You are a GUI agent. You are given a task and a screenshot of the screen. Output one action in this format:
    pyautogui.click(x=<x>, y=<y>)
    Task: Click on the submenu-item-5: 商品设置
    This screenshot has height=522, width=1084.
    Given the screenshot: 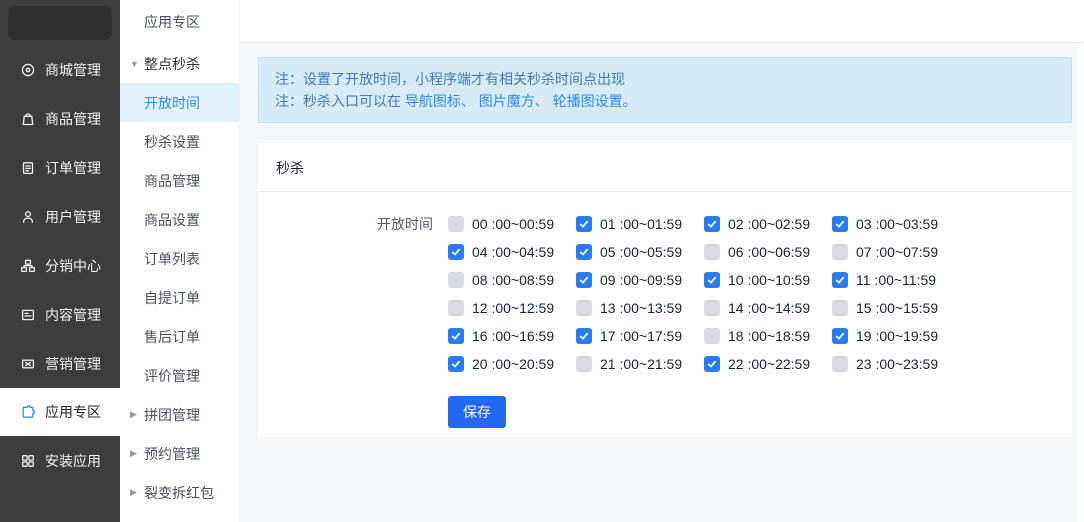 What is the action you would take?
    pyautogui.click(x=179, y=219)
    